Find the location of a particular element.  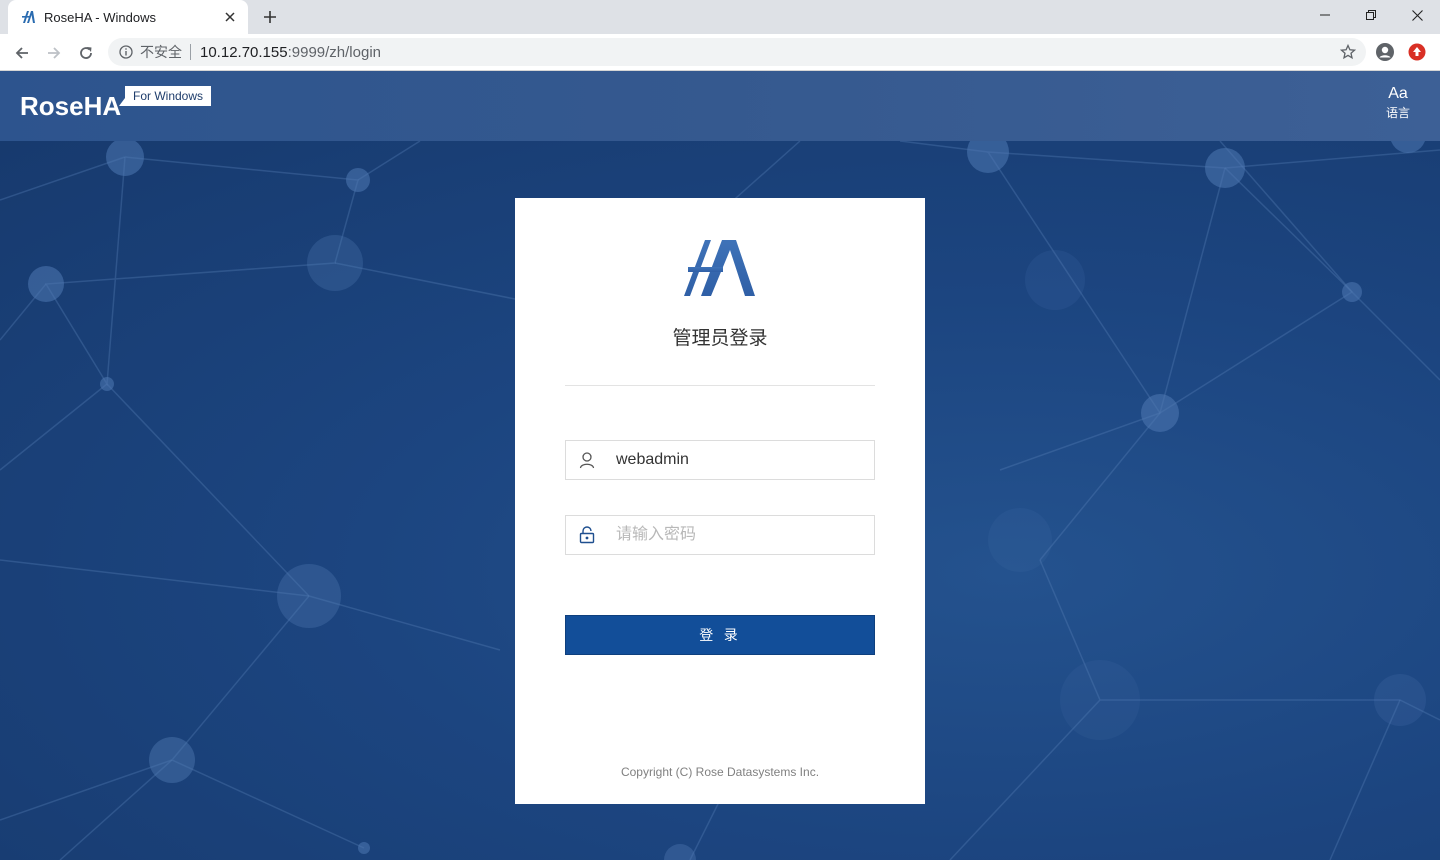

username-input is located at coordinates (736, 460).